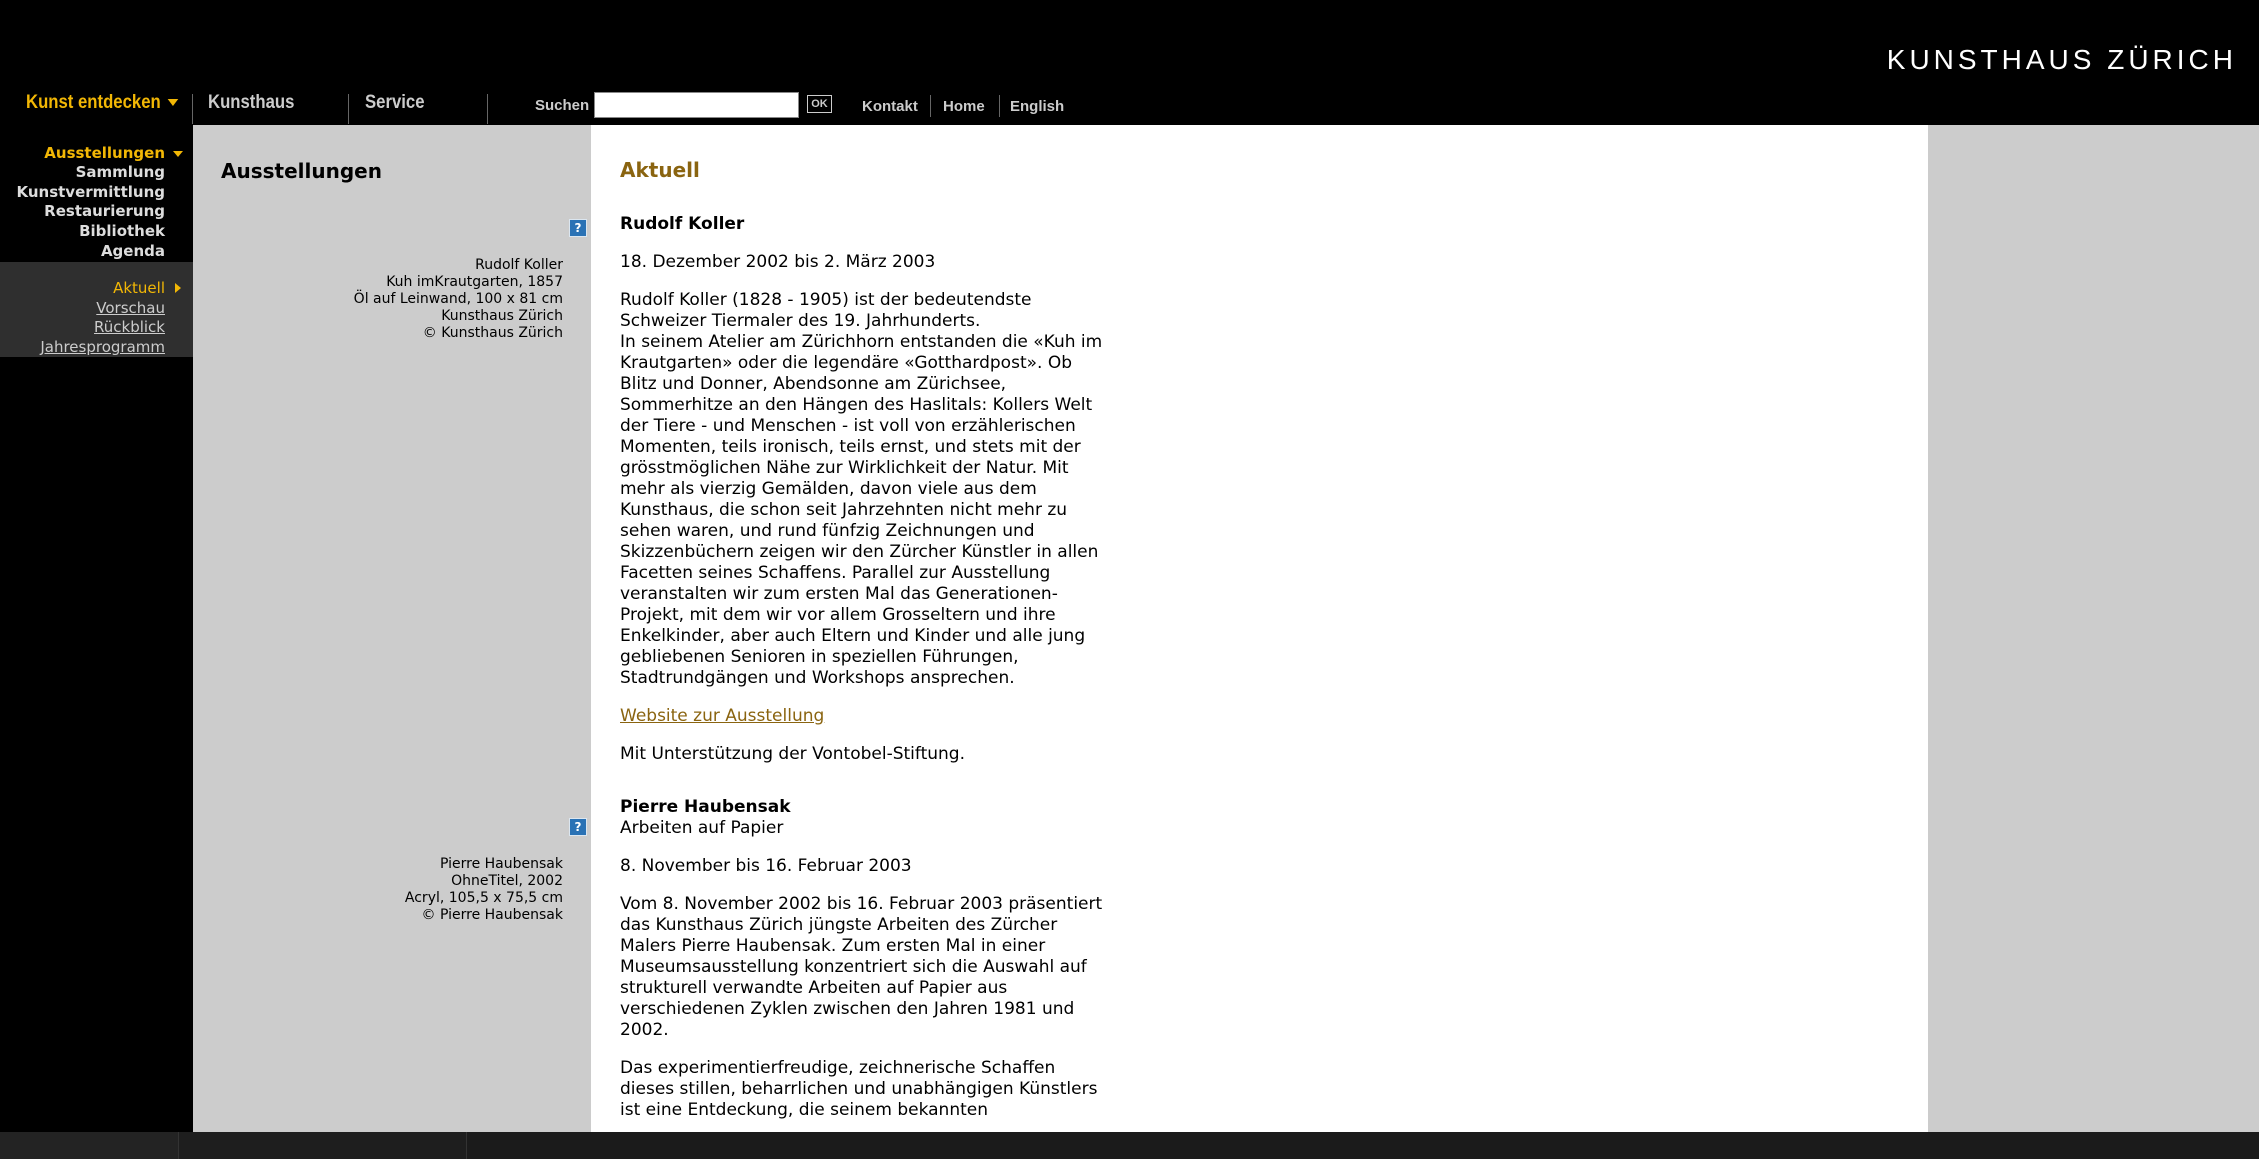  What do you see at coordinates (722, 716) in the screenshot?
I see `exhibition-website-link: Website zur Ausstellung` at bounding box center [722, 716].